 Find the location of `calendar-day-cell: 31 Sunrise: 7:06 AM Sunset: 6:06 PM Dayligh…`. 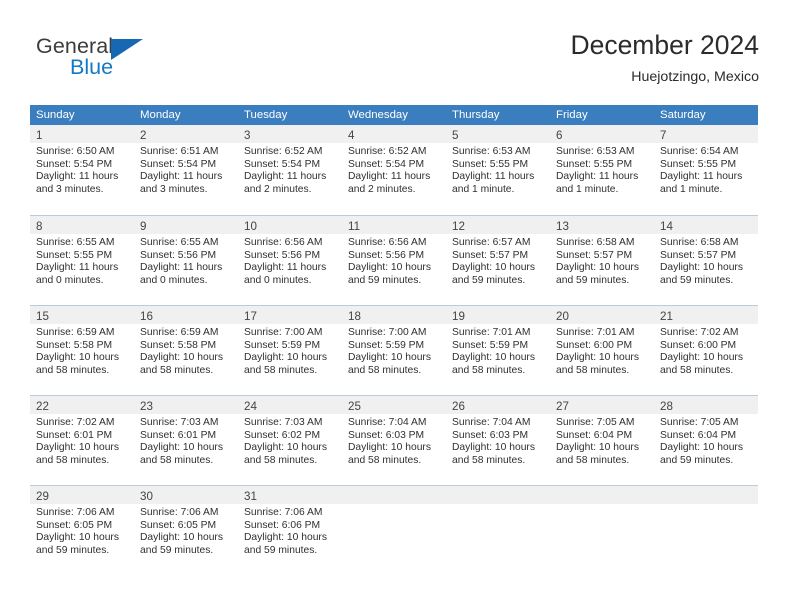

calendar-day-cell: 31 Sunrise: 7:06 AM Sunset: 6:06 PM Dayligh… is located at coordinates (290, 530).